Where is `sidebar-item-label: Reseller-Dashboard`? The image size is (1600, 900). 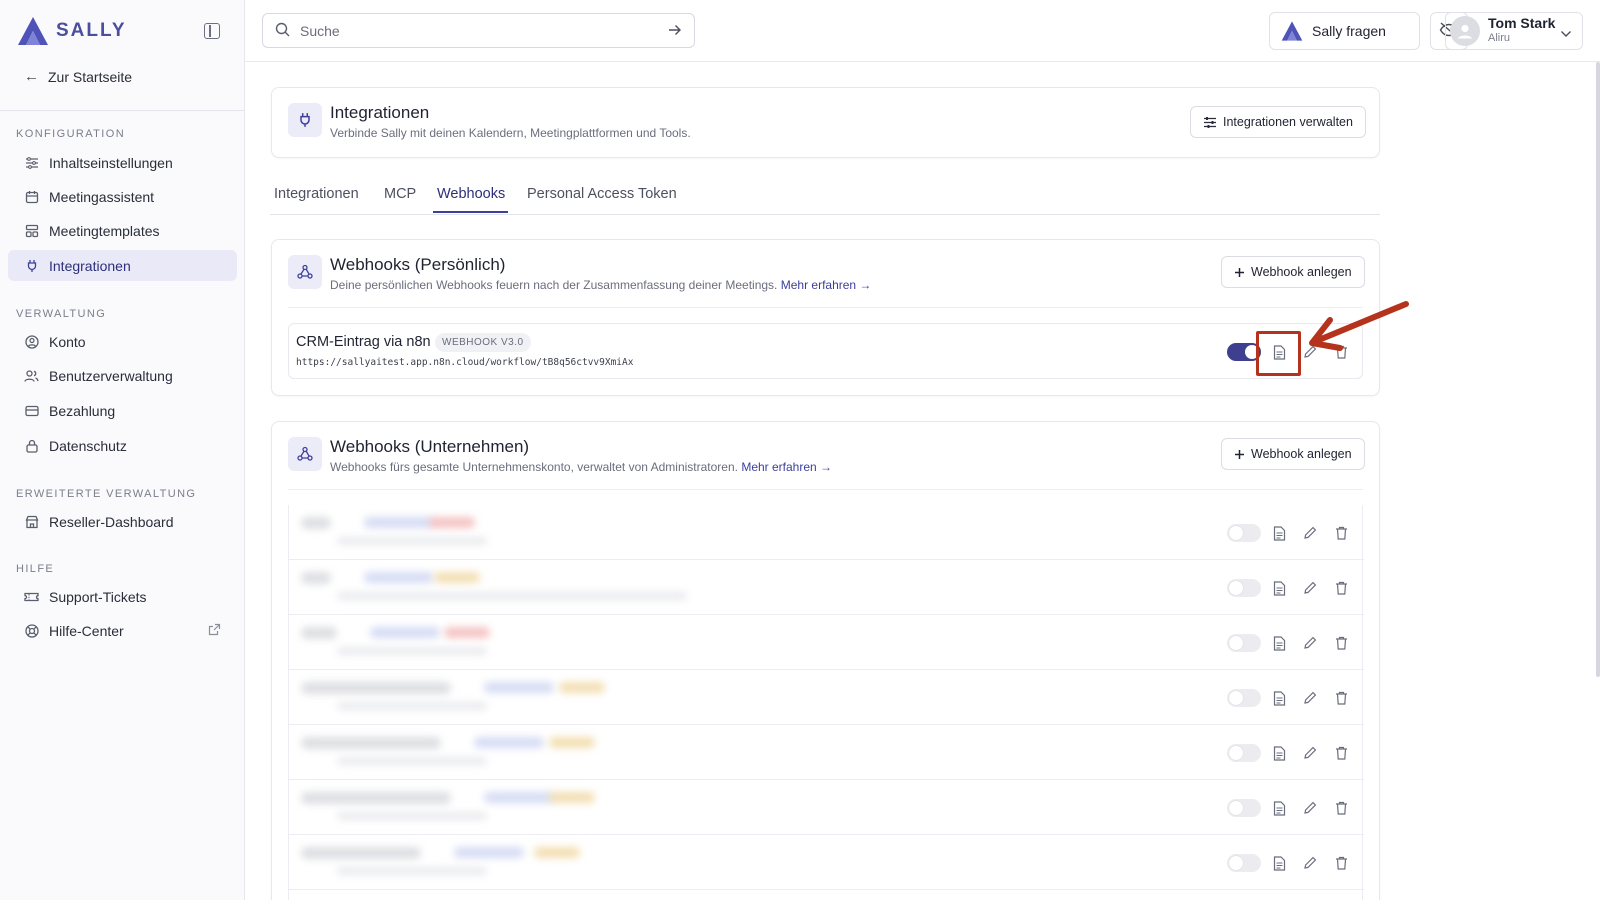 sidebar-item-label: Reseller-Dashboard is located at coordinates (111, 521).